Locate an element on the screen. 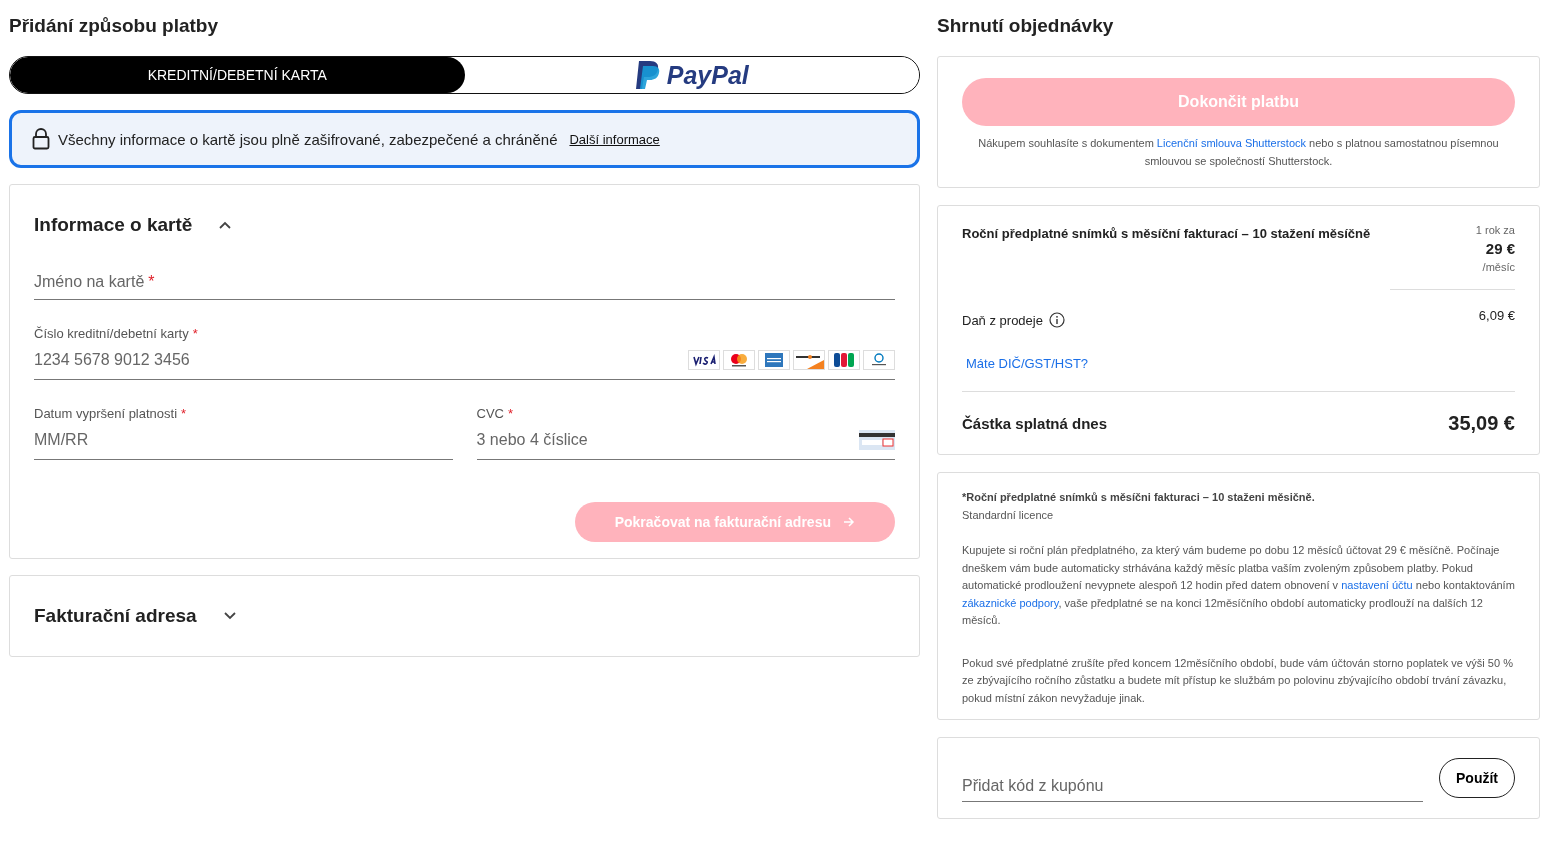 Image resolution: width=1552 pixels, height=845 pixels. terms-paragraph: Kupujete si roční plán předplatného, za který vám budeme po dobu 12 měsíců účtovat 29 € měsíčně. Počínaje dneškem vám bude automaticky strhávána každý měsíc platba vaším zvoleným způsobem platby. Pokud automatické prodloužení nevypnete alespoň 12 hodin před datem obnovení v nastavení účtu nebo kontaktováním zákaznické podpory, vaše předplatné se na konci 12měsíčního období automaticky prodlouží na dalších 12 měsíců. is located at coordinates (1238, 585).